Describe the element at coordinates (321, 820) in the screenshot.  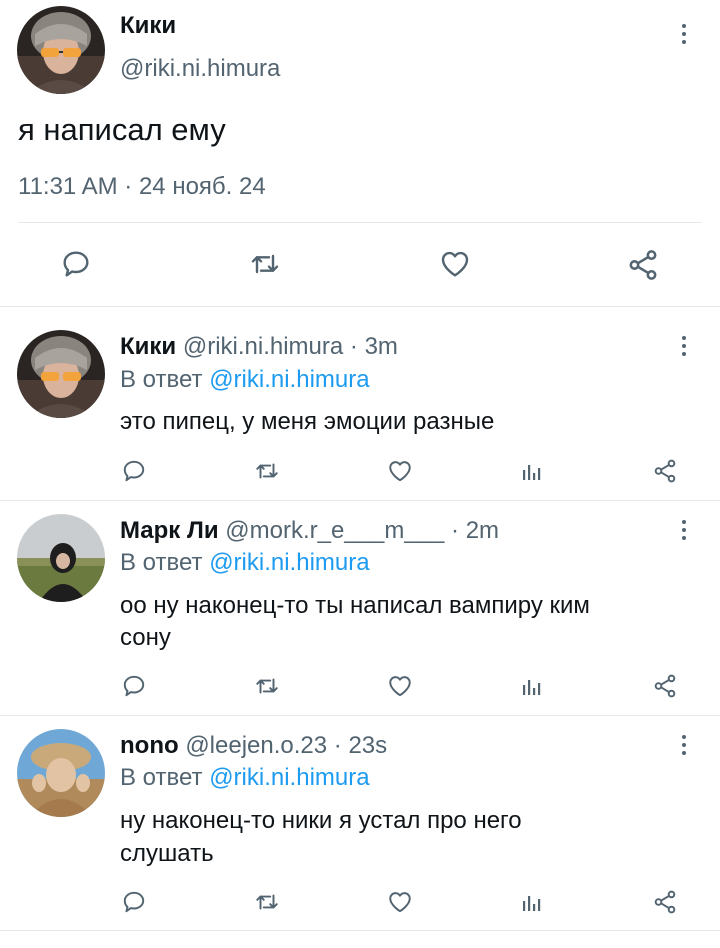
I see `reply-text-line: ну наконец-то ники я устал про него` at that location.